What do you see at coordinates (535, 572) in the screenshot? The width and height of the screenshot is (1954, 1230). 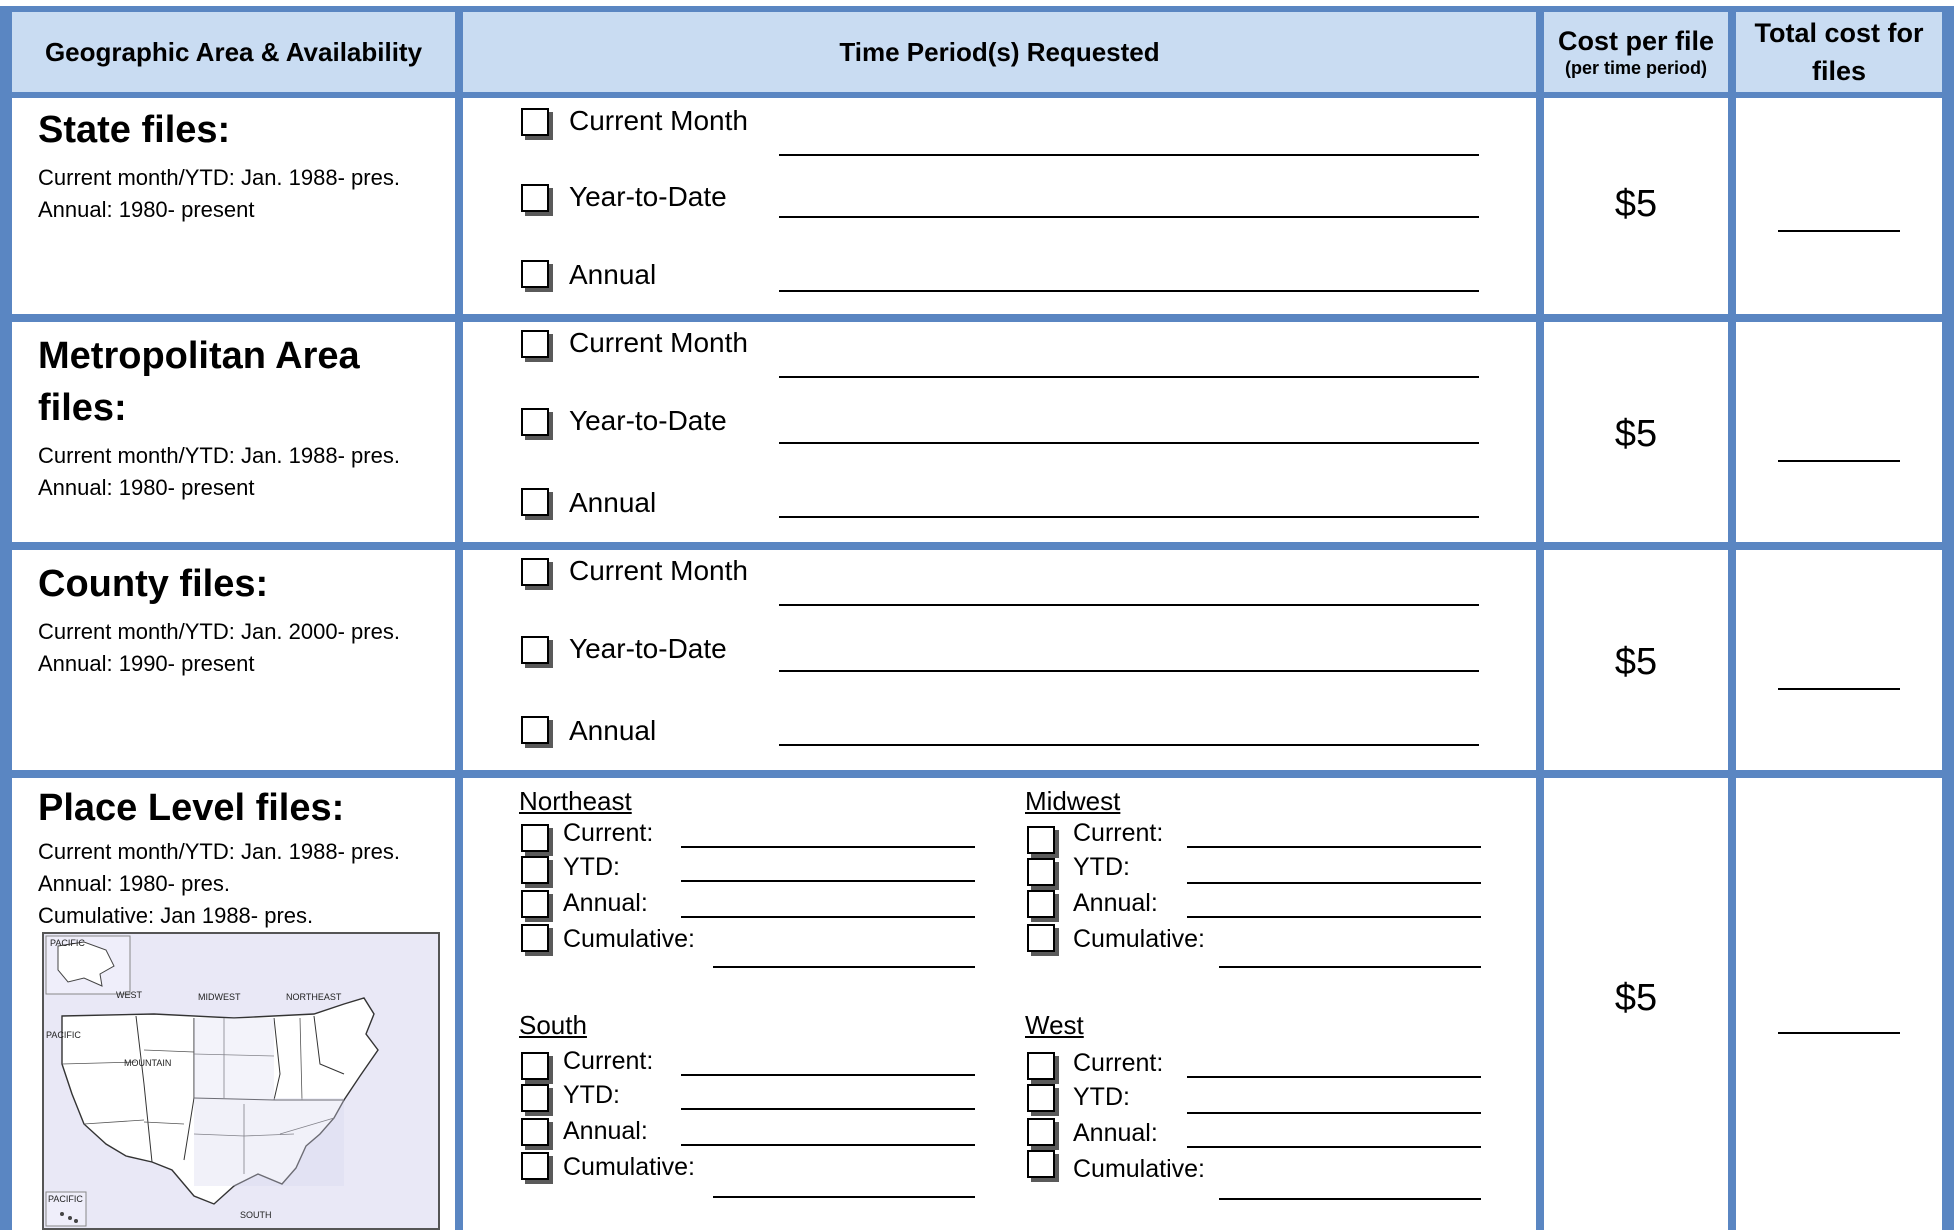 I see `county-current-month-checkbox` at bounding box center [535, 572].